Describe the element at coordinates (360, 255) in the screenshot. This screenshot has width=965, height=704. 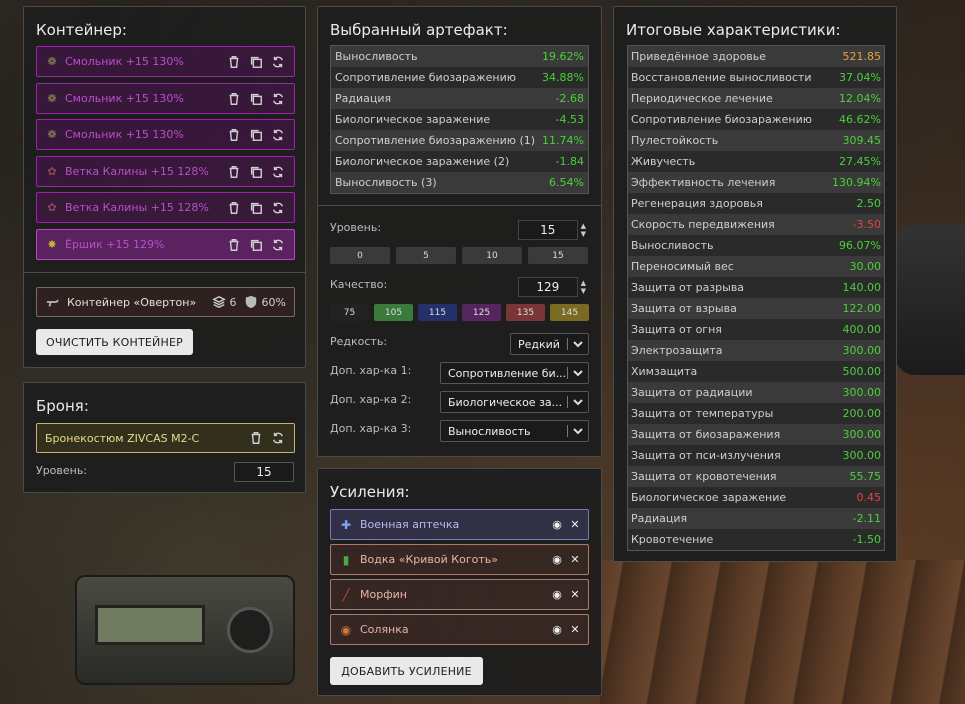
I see `level-preset-button: 0` at that location.